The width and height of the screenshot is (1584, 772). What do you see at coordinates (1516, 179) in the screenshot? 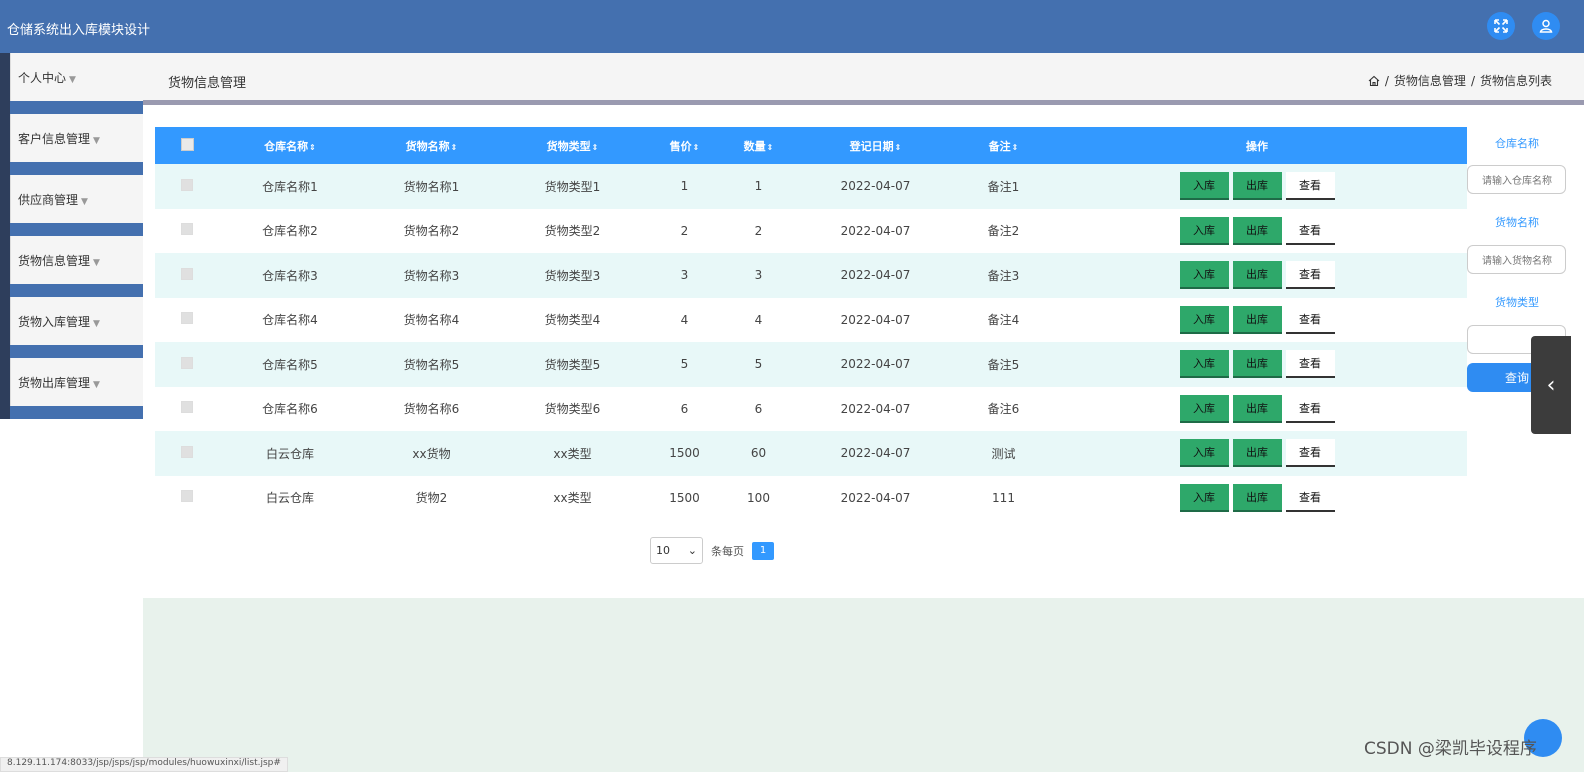
I see `warehouse-search-input: 请输入仓库名称` at bounding box center [1516, 179].